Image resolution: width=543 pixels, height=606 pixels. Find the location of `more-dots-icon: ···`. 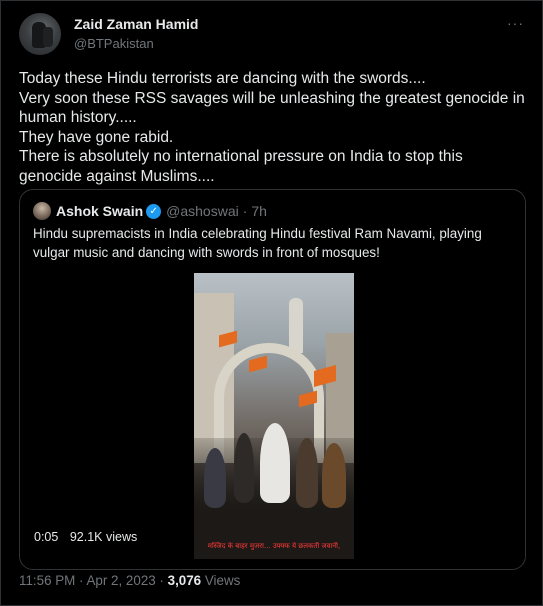

more-dots-icon: ··· is located at coordinates (515, 23).